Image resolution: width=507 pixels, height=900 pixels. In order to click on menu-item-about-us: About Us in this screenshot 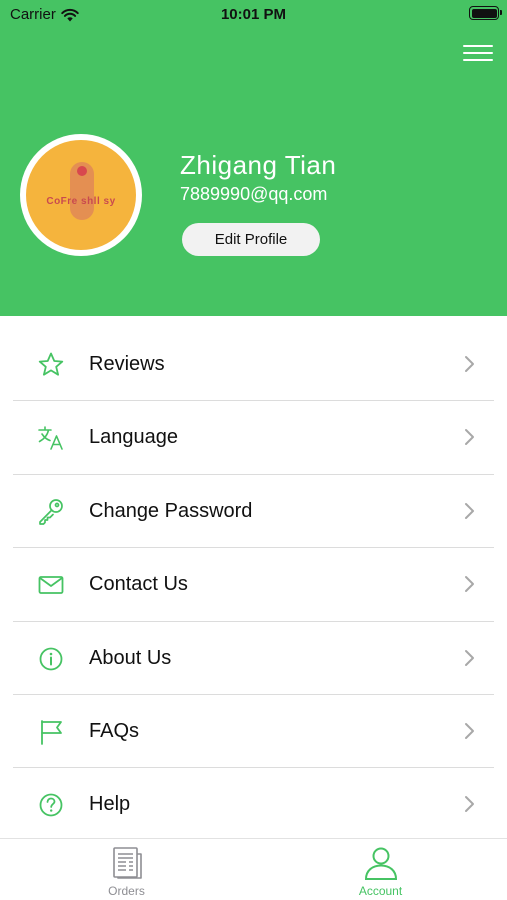, I will do `click(253, 658)`.